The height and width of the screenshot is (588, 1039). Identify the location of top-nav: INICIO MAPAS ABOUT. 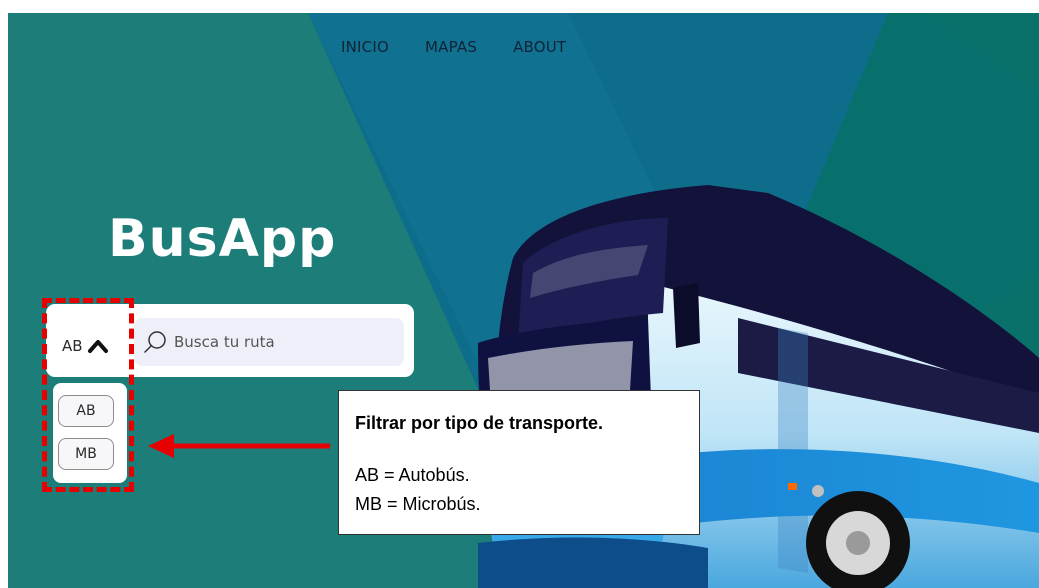
(453, 47).